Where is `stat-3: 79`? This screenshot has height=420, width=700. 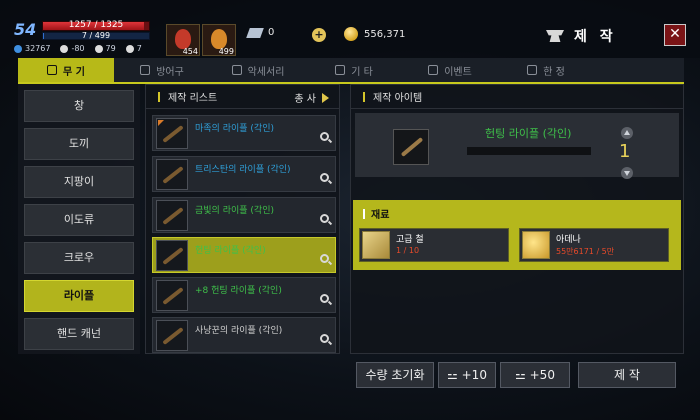
stat-3: 79 is located at coordinates (105, 48).